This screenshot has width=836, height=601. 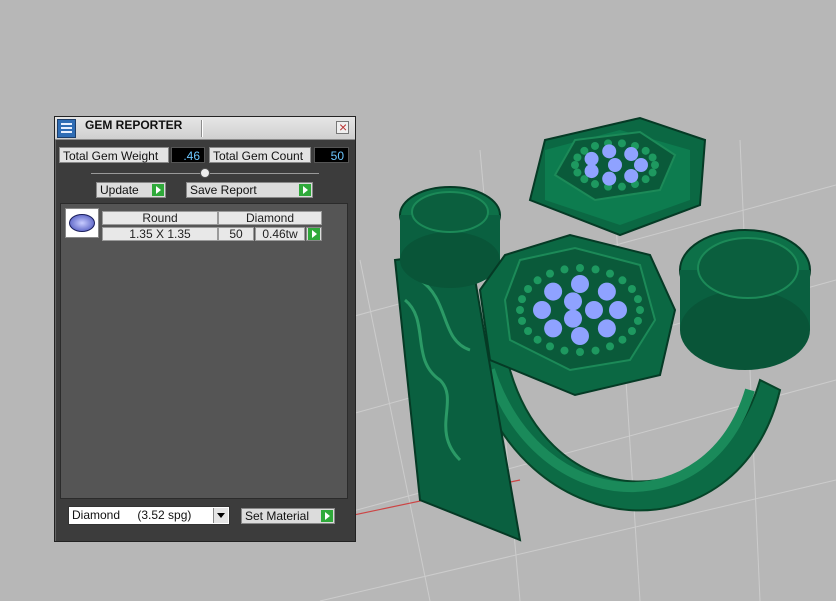 I want to click on save-report-button-label: Save Report, so click(x=223, y=190).